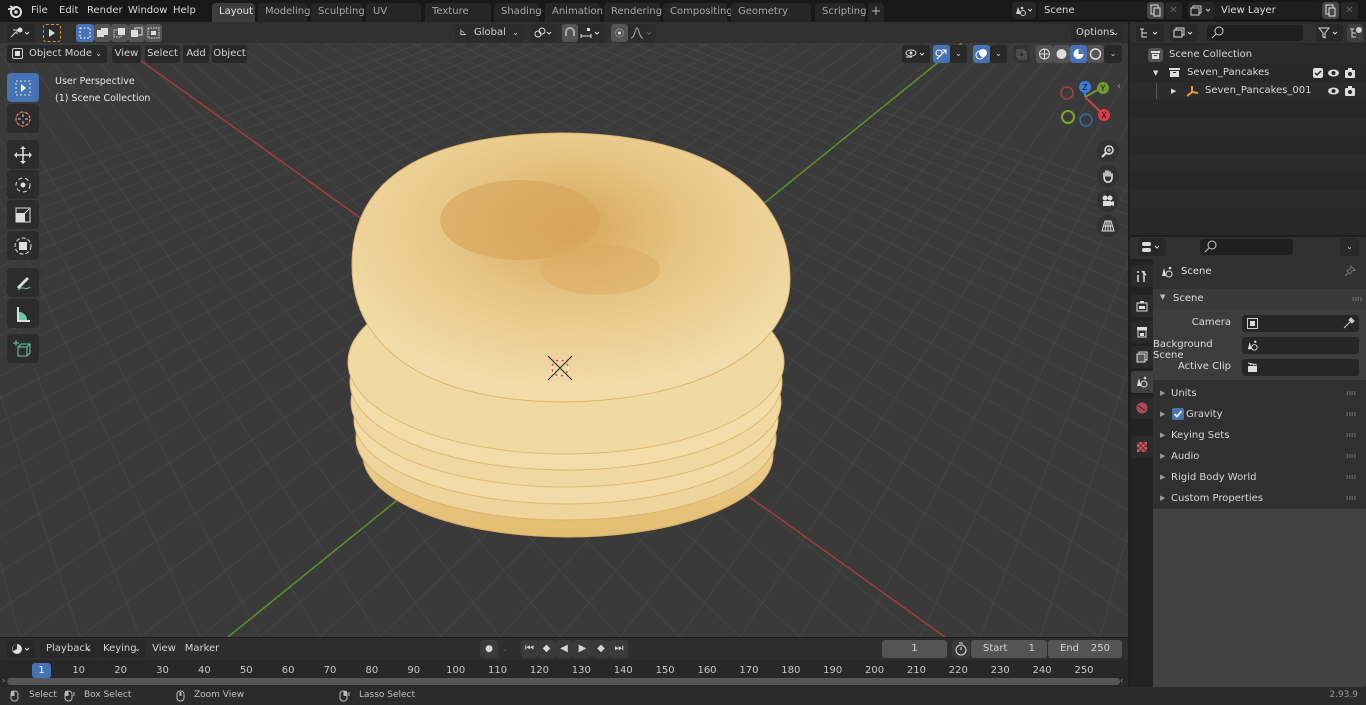  Describe the element at coordinates (876, 12) in the screenshot. I see `add-workspace-button: +` at that location.